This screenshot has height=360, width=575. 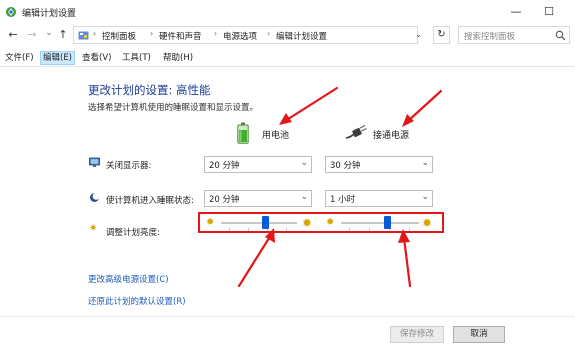 I want to click on arrow-to-plugged-label, so click(x=422, y=108).